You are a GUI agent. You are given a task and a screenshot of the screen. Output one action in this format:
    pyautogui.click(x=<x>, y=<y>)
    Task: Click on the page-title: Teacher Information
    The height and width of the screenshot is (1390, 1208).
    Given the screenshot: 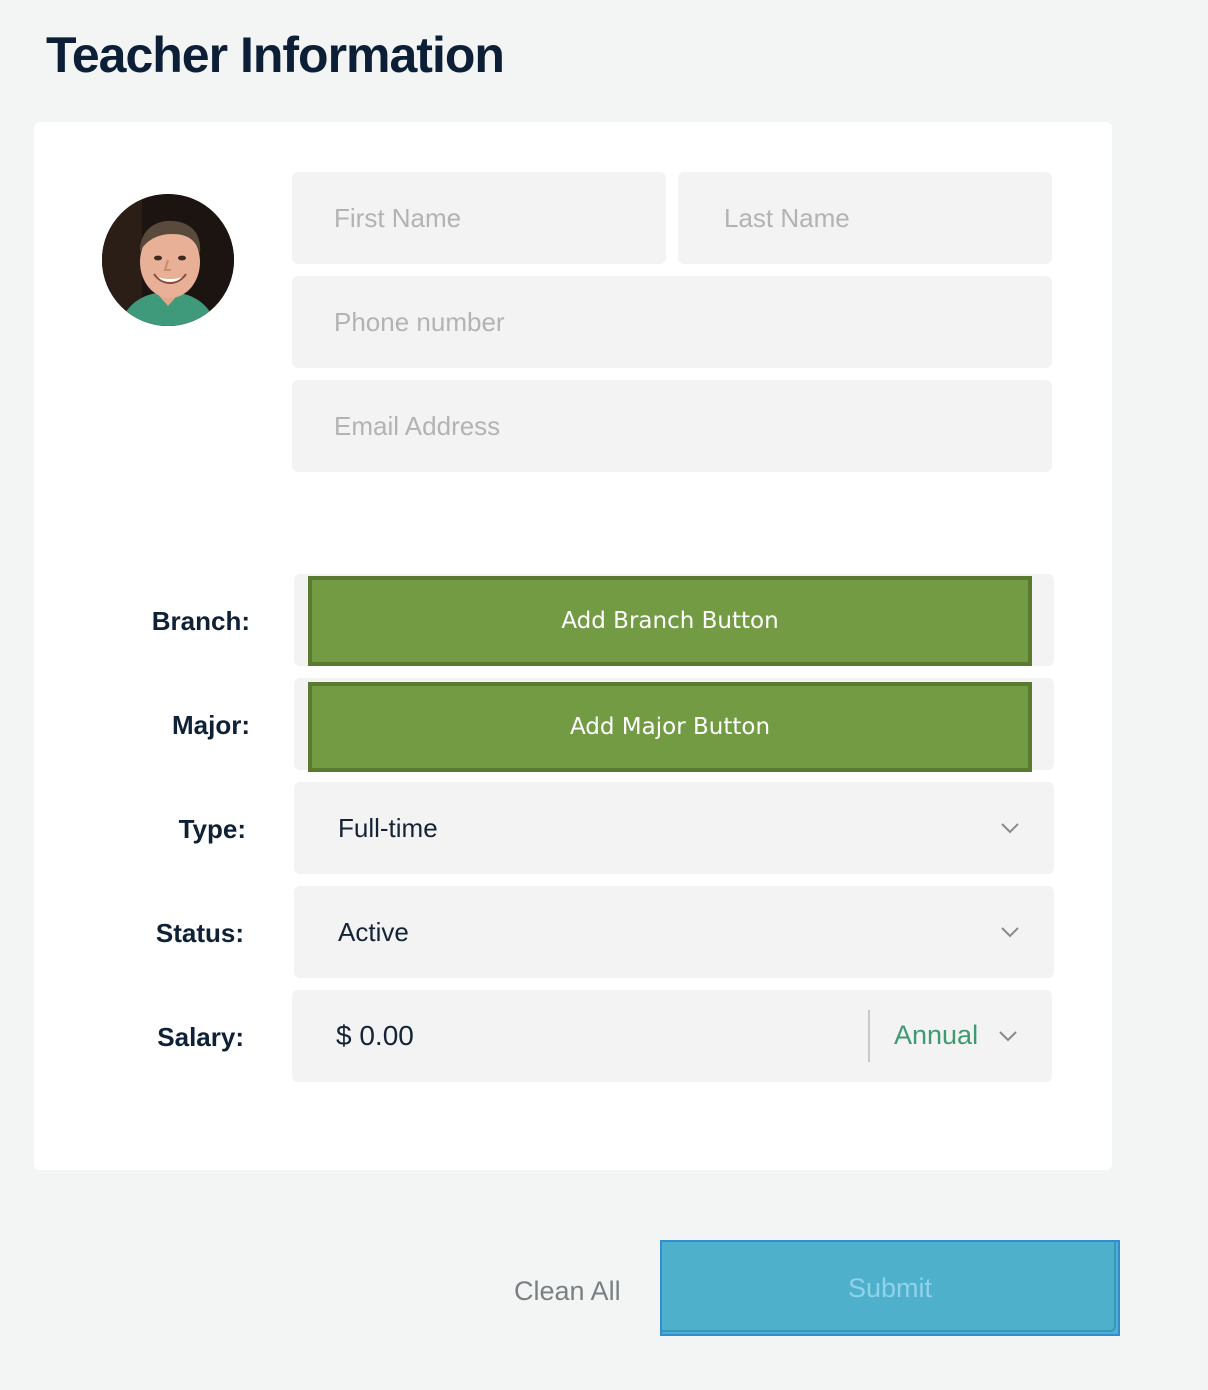 What is the action you would take?
    pyautogui.click(x=275, y=55)
    